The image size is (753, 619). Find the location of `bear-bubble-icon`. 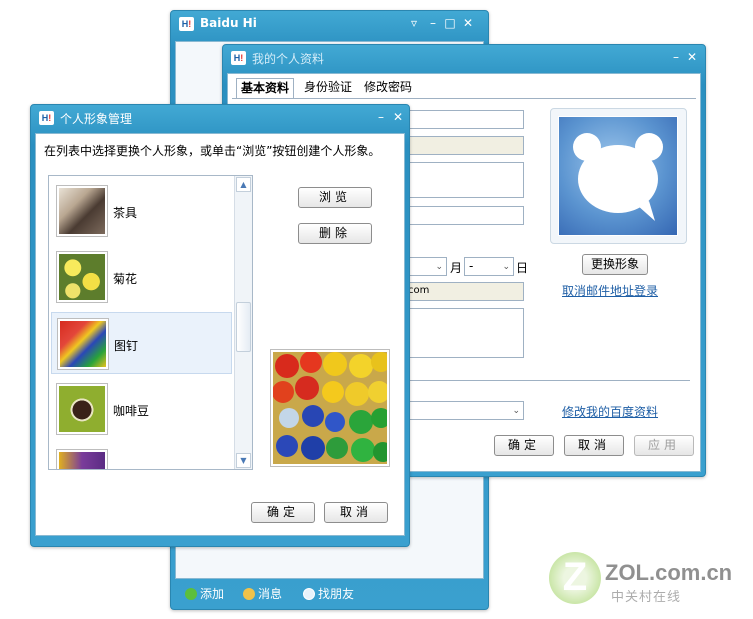

bear-bubble-icon is located at coordinates (618, 177).